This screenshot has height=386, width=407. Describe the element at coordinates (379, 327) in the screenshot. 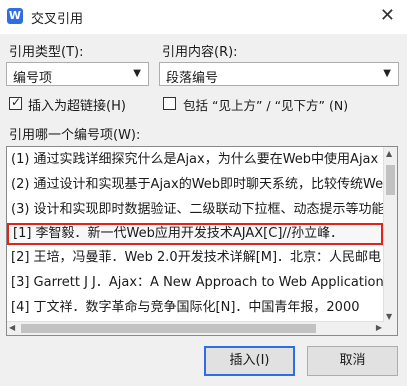

I see `scroll-right-icon: ▶` at that location.